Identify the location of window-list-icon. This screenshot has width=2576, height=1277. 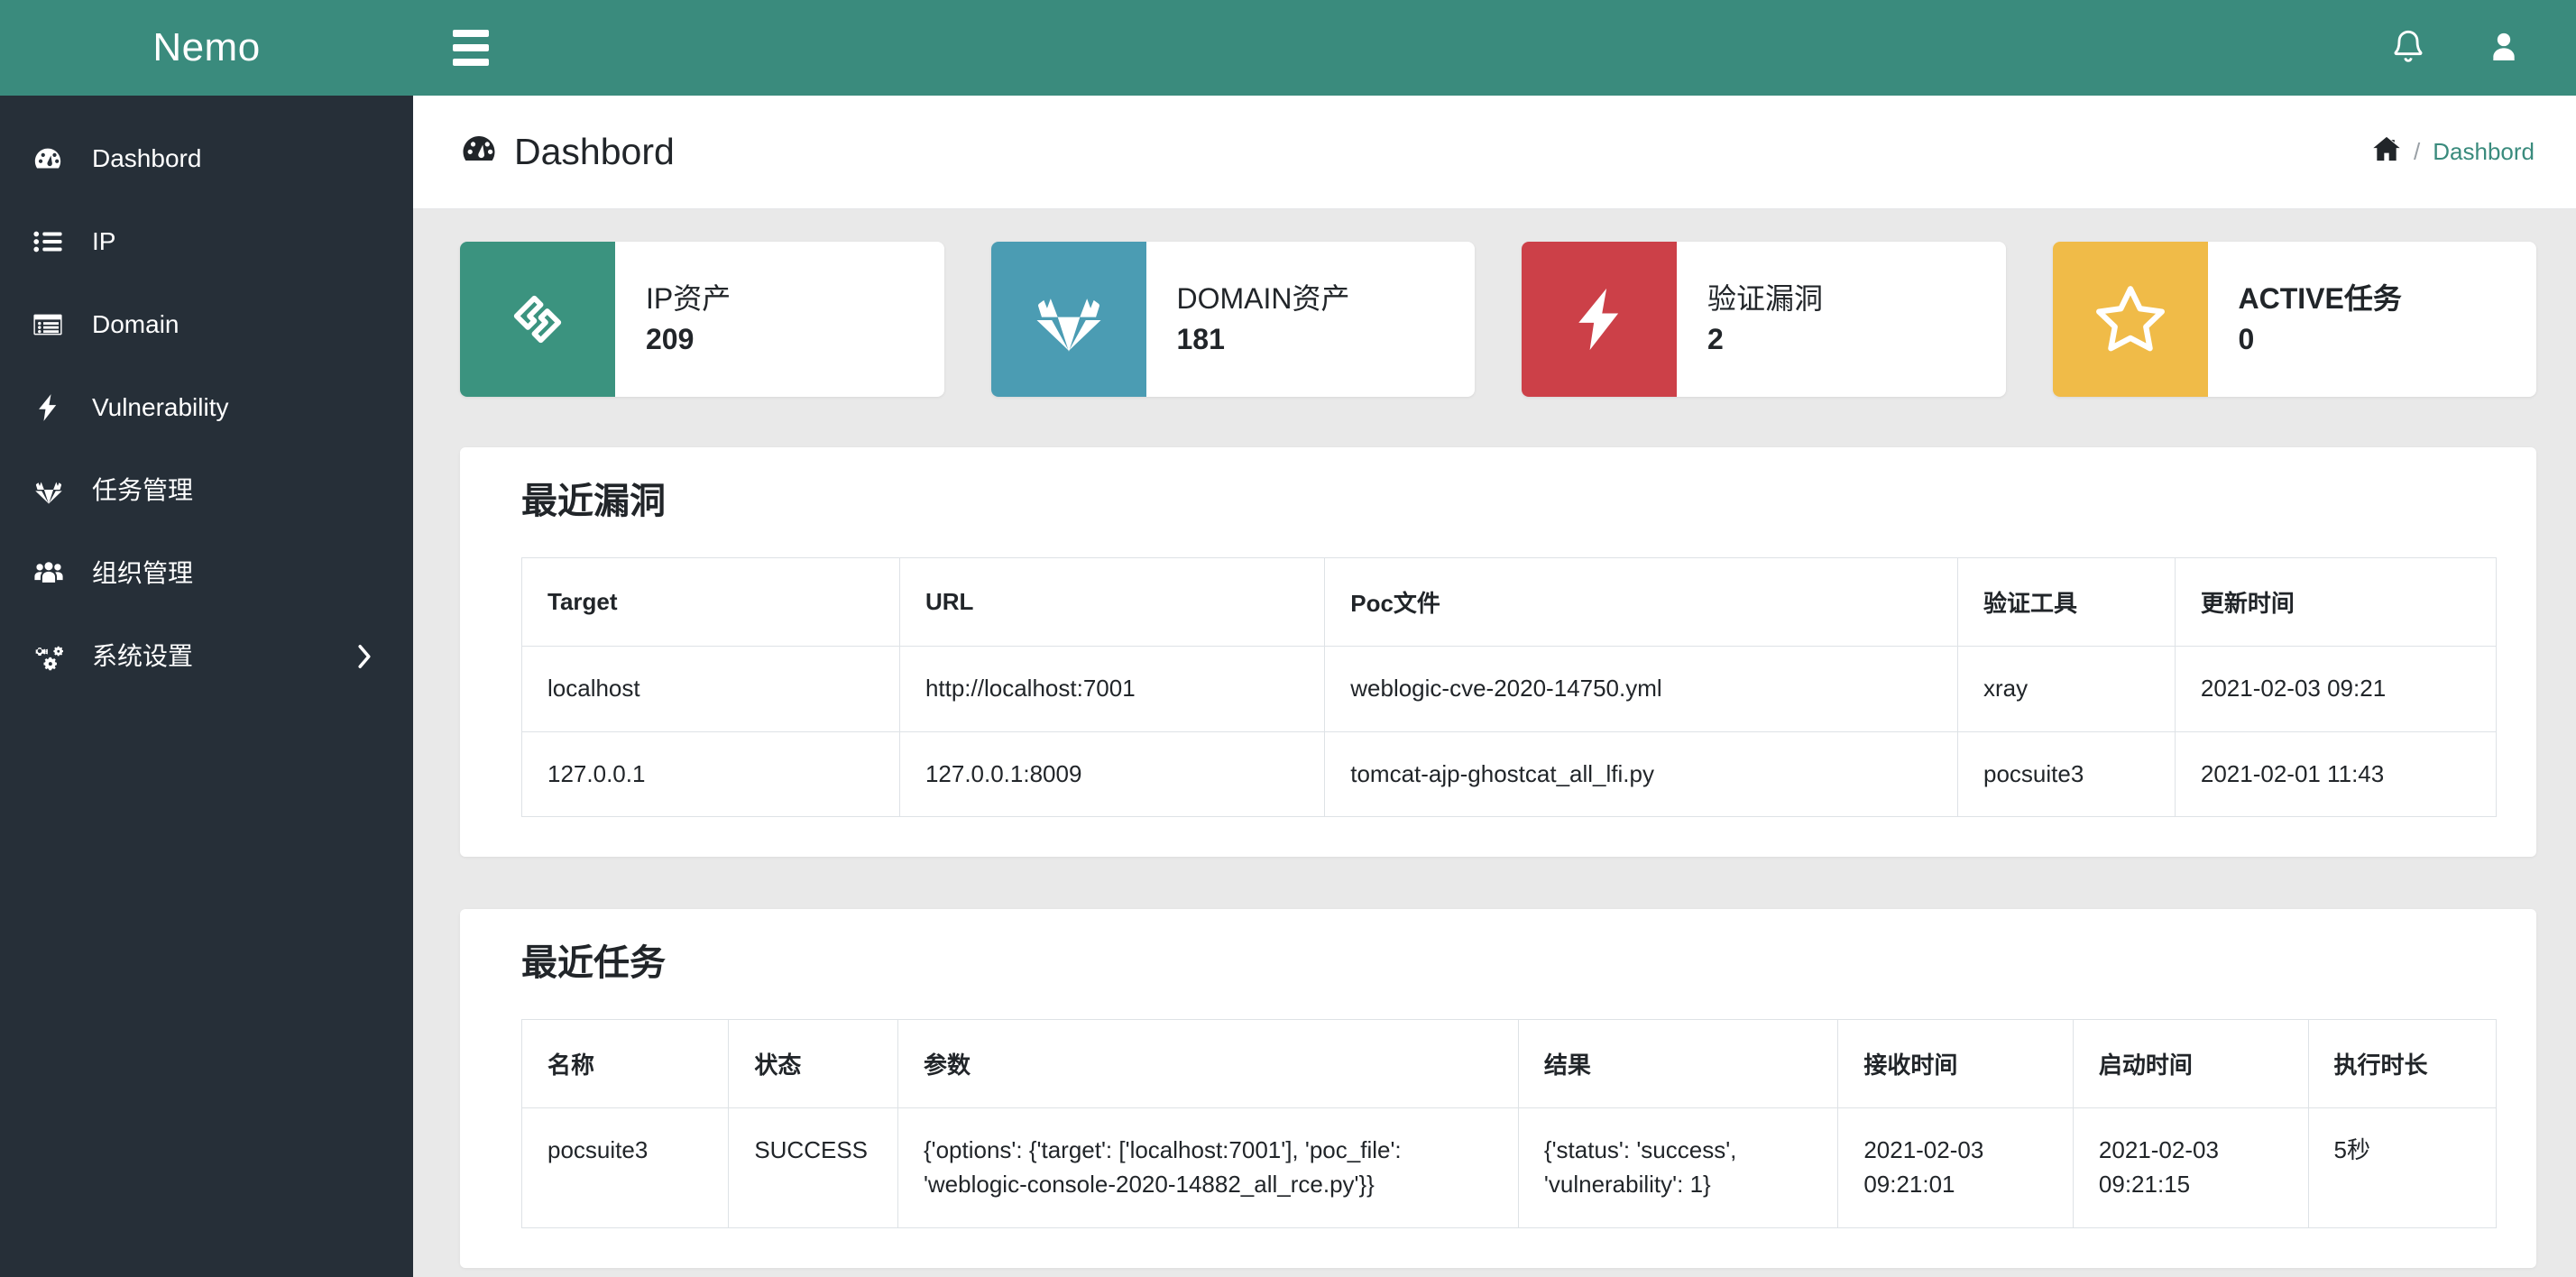
(53, 324).